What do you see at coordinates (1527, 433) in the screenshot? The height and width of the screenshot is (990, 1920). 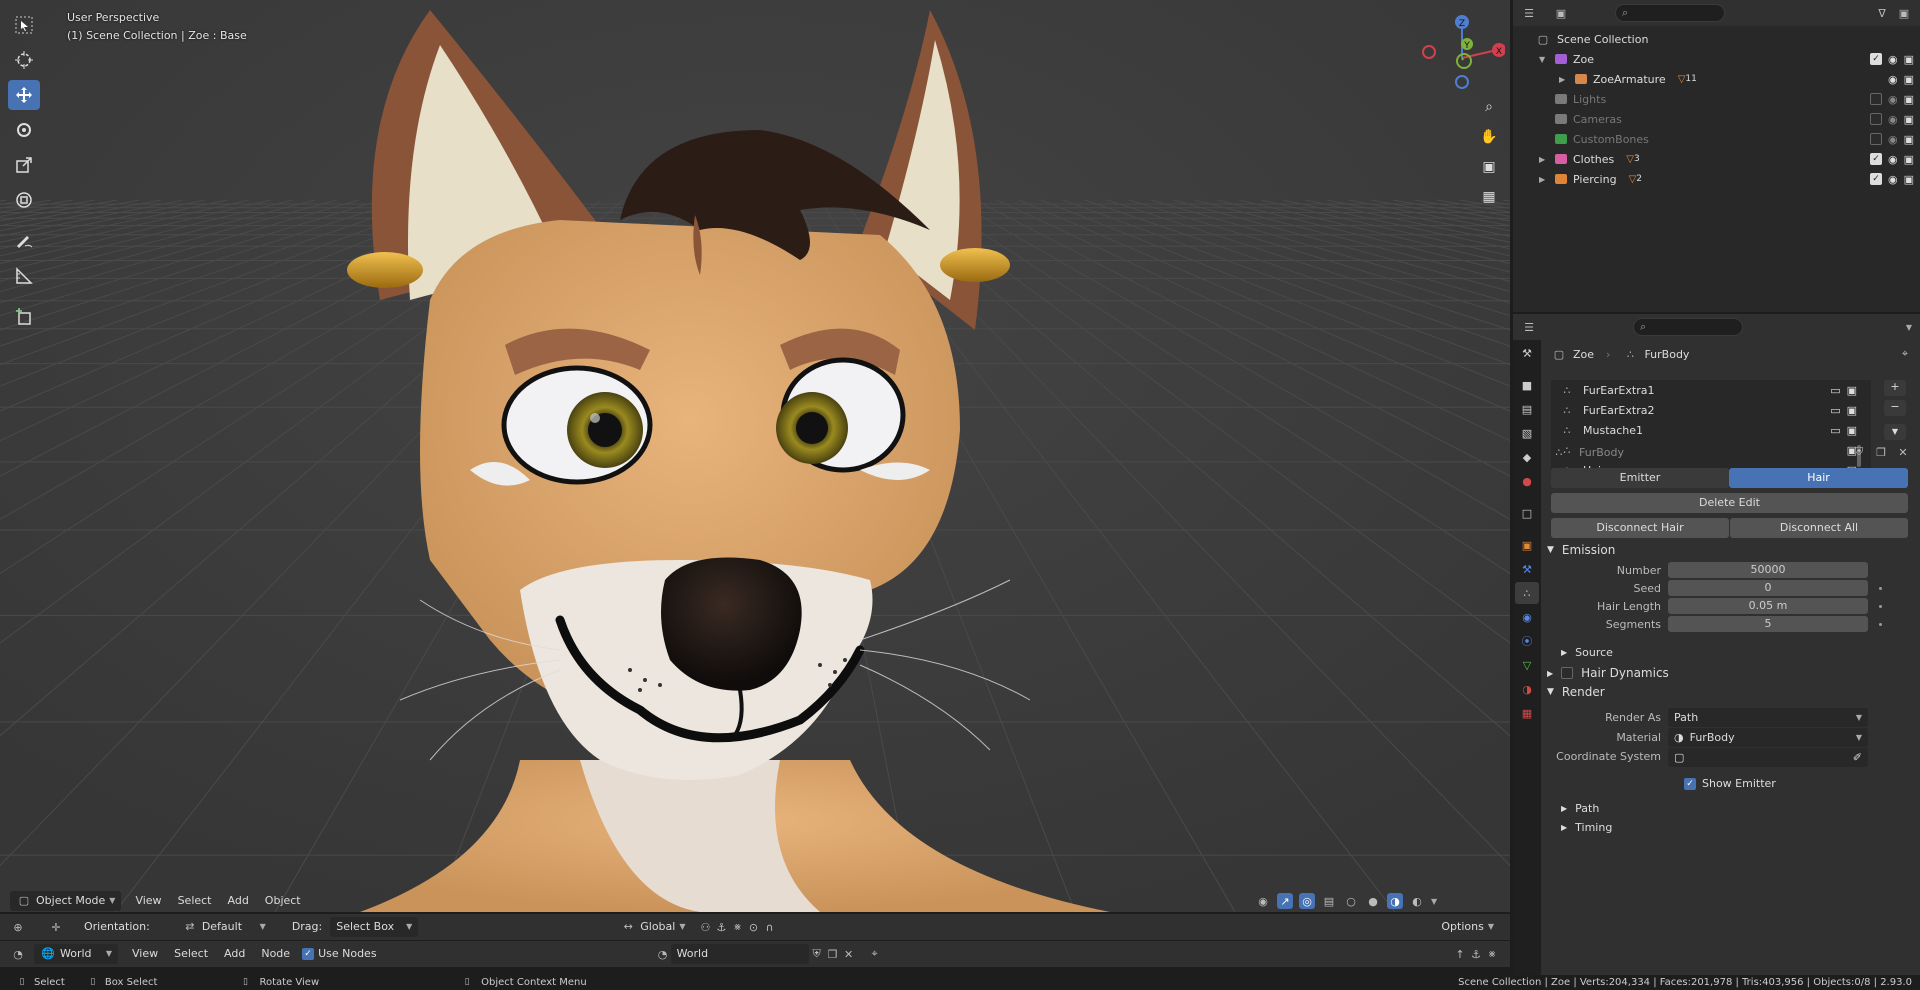 I see `view-layer-tab-icon: ▧` at bounding box center [1527, 433].